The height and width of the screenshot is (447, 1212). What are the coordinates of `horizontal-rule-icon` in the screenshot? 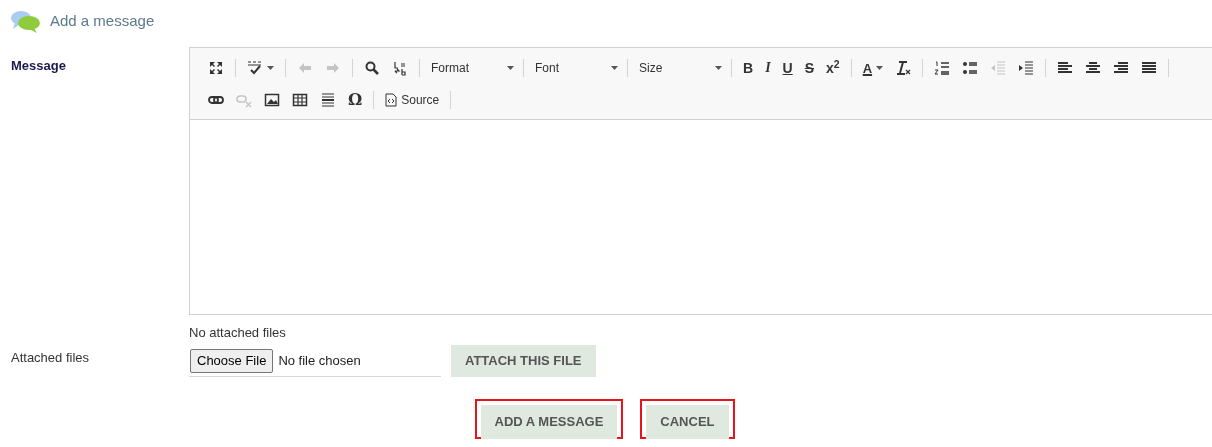 It's located at (328, 100).